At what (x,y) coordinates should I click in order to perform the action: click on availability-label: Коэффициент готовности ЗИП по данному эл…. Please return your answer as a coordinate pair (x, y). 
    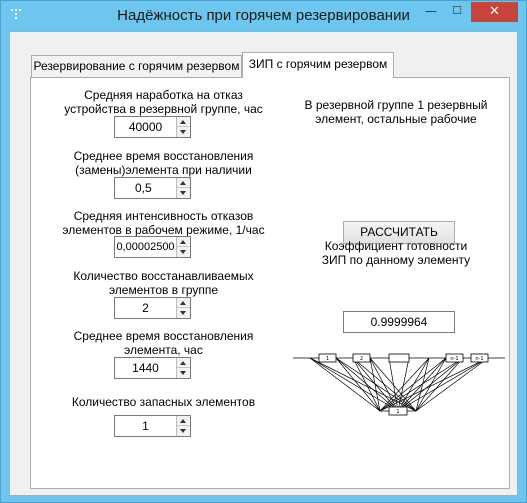
    Looking at the image, I should click on (396, 253).